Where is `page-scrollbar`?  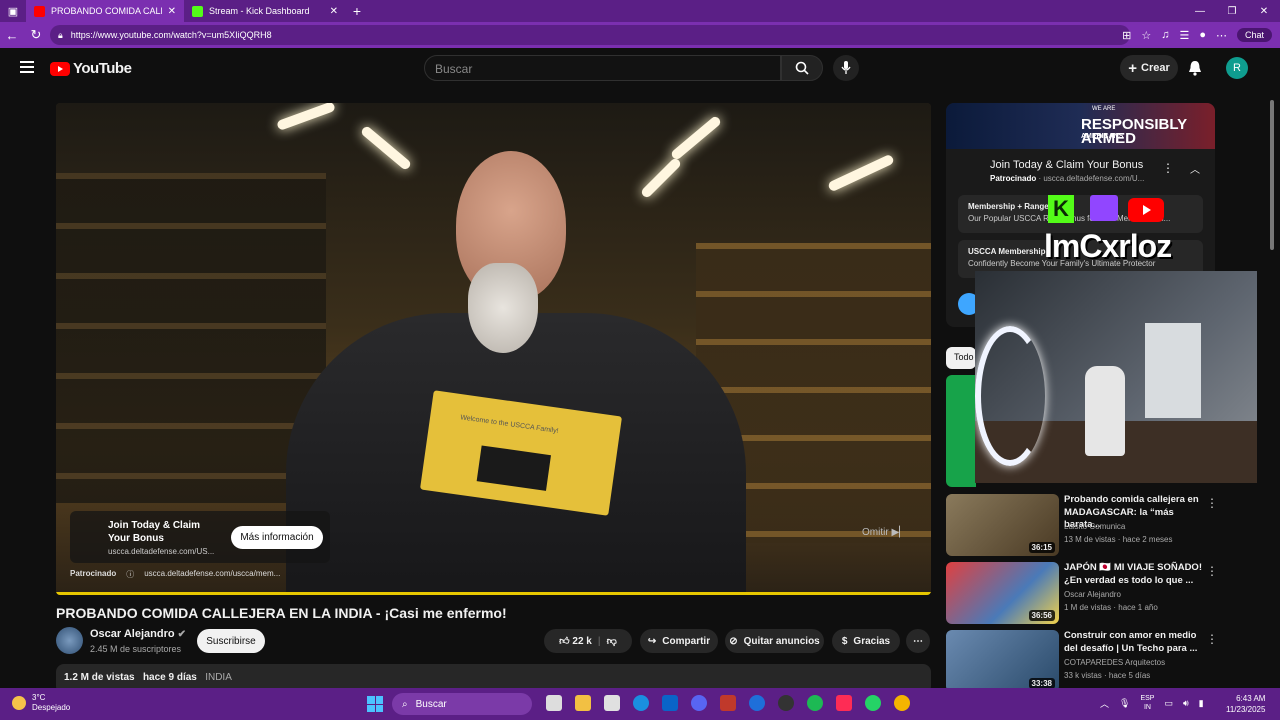 page-scrollbar is located at coordinates (1272, 388).